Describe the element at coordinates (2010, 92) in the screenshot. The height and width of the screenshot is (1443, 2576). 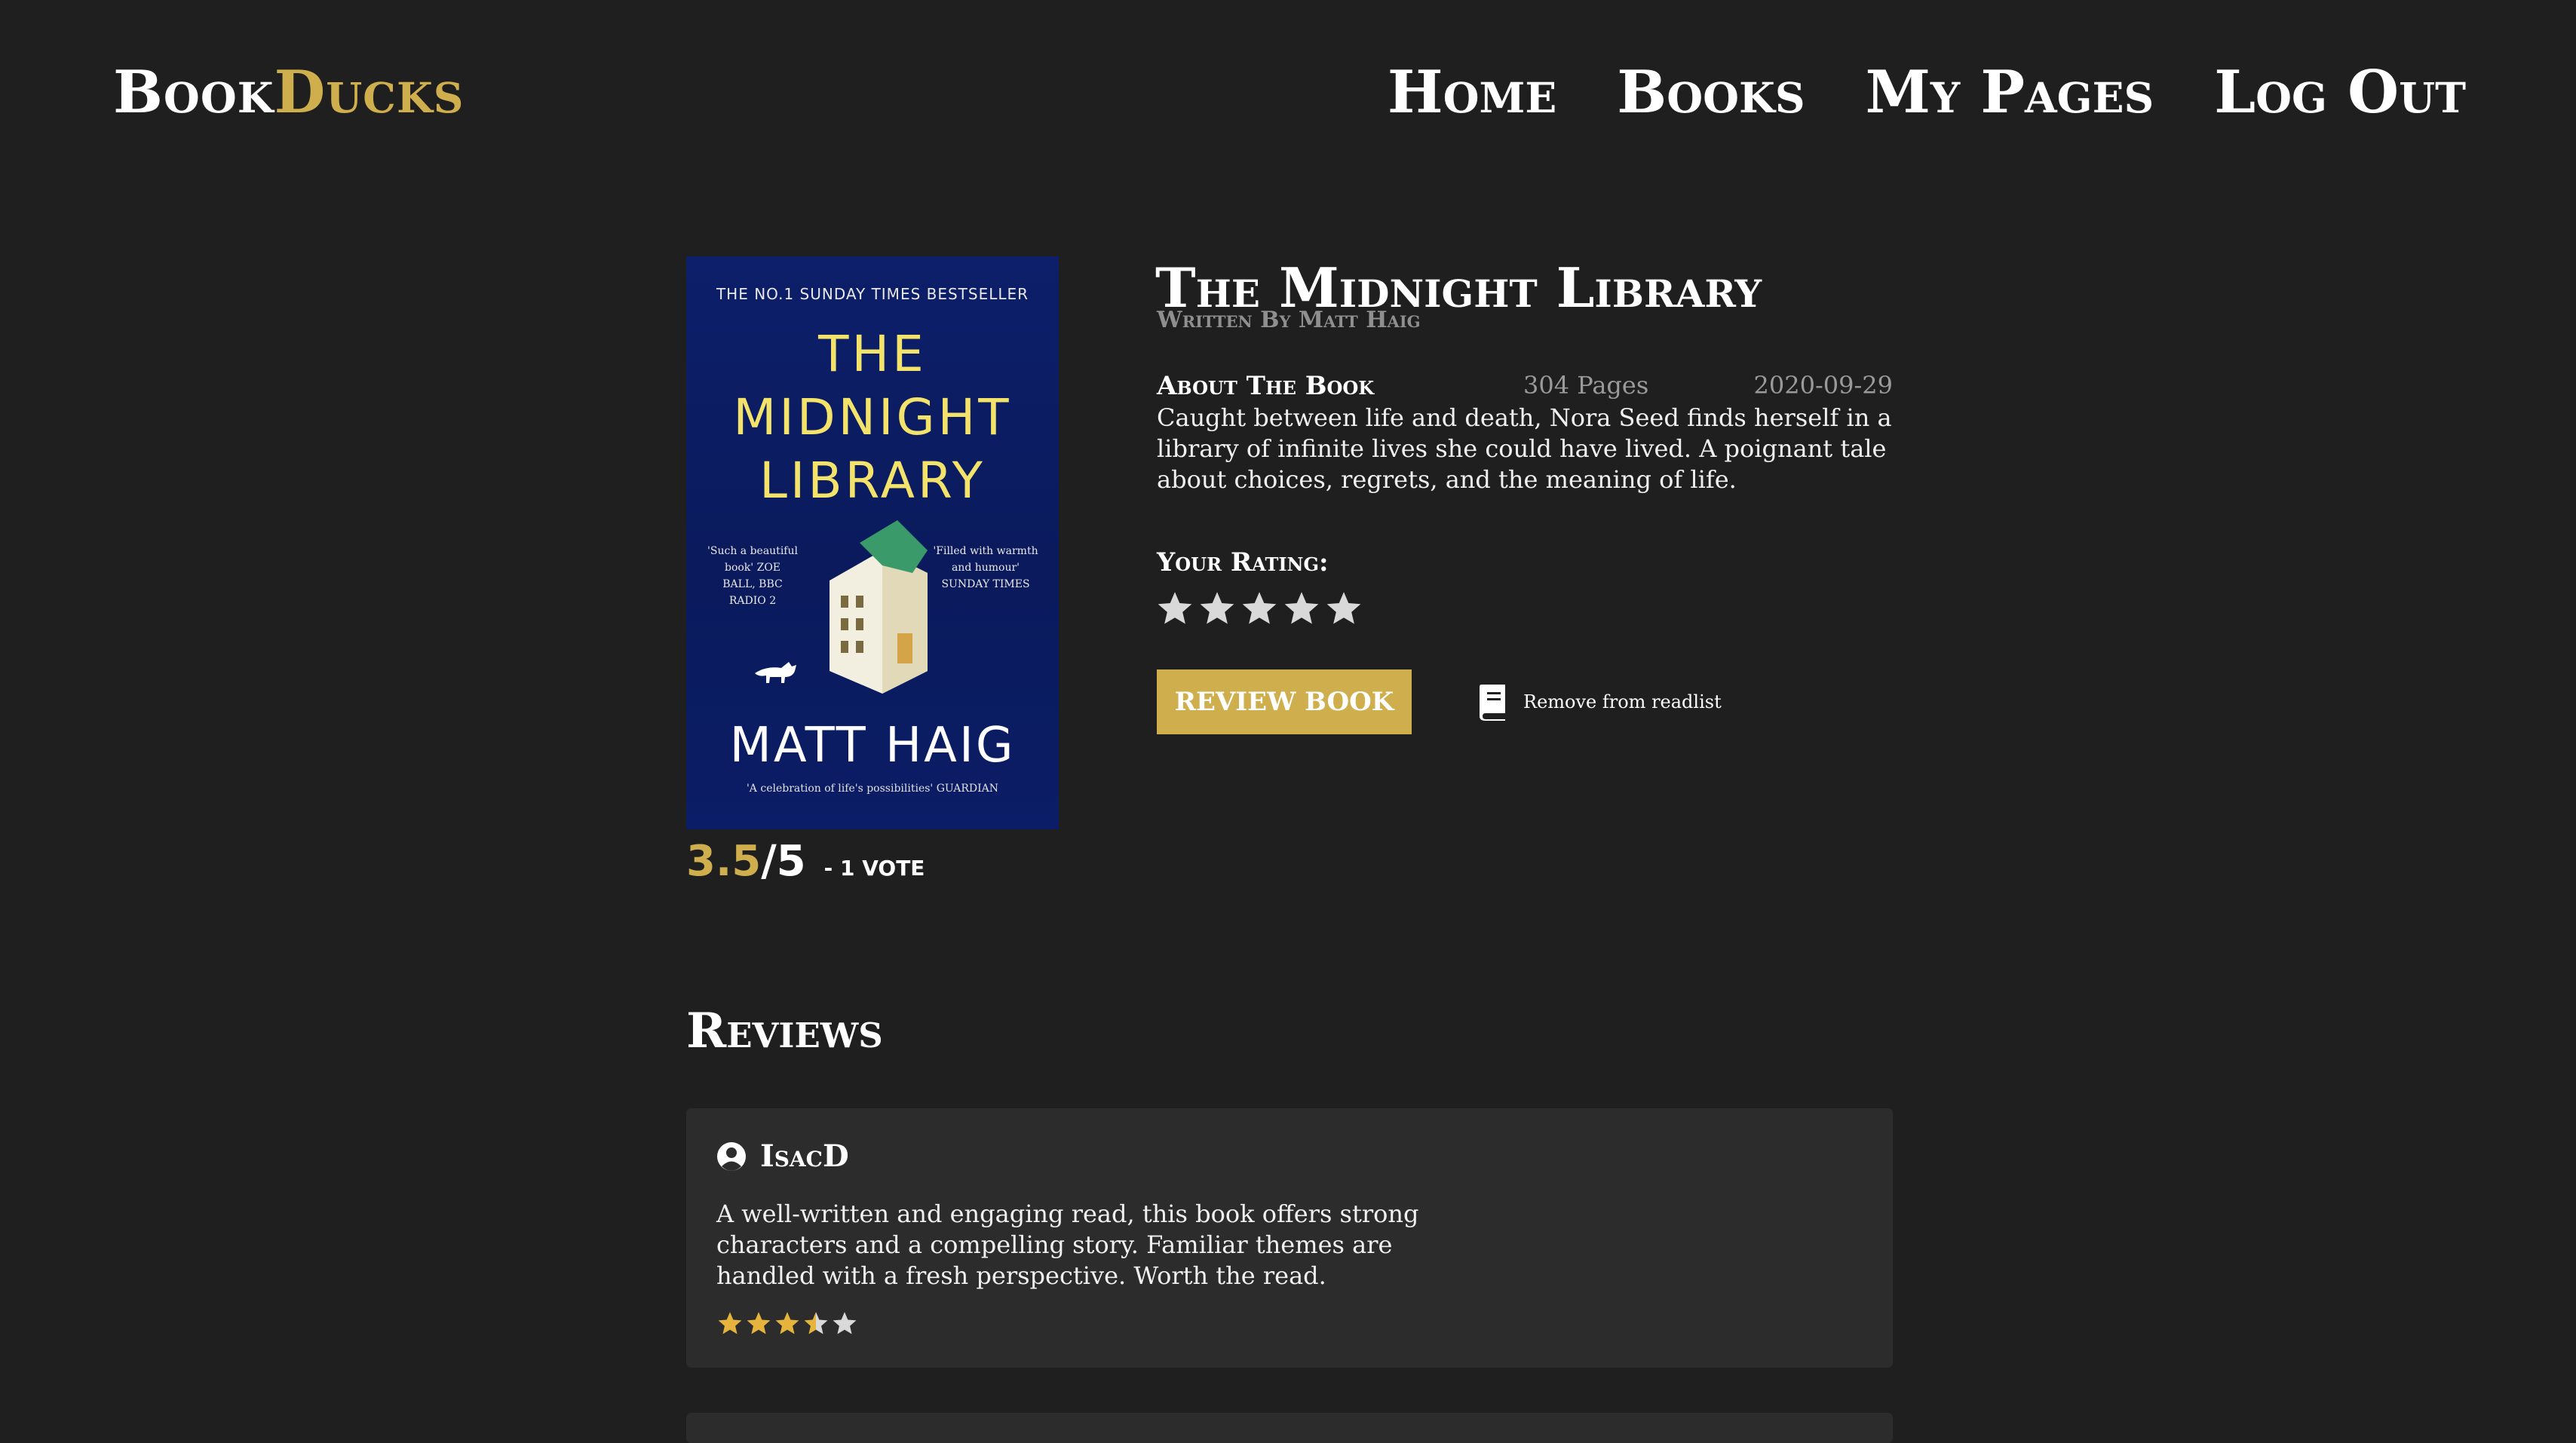
I see `nav-my-pages-link: My Pages` at that location.